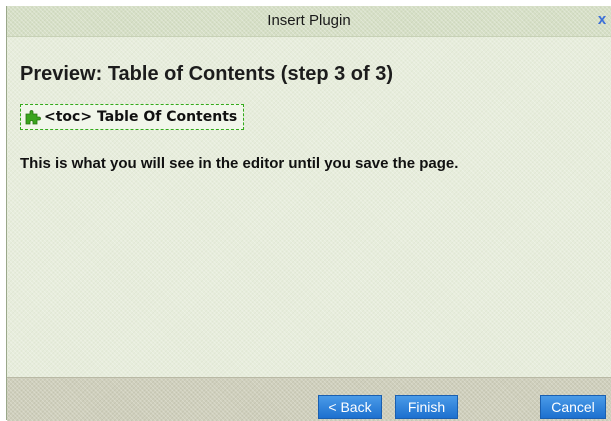  I want to click on dialog-footer: < Back Finish Cancel, so click(309, 399).